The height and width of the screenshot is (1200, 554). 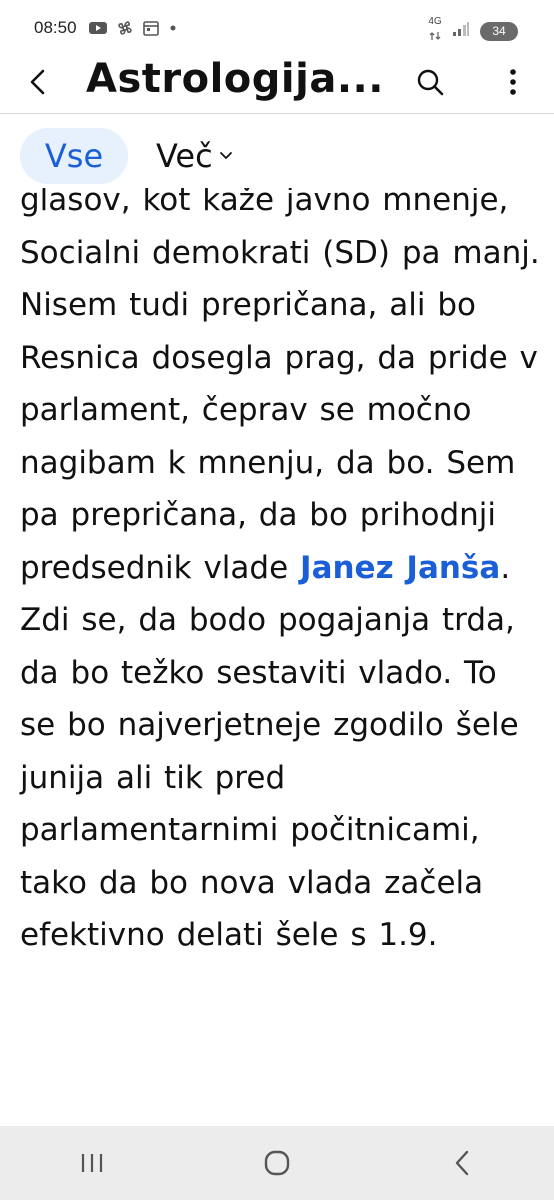 I want to click on tab-all: Vse, so click(x=74, y=156).